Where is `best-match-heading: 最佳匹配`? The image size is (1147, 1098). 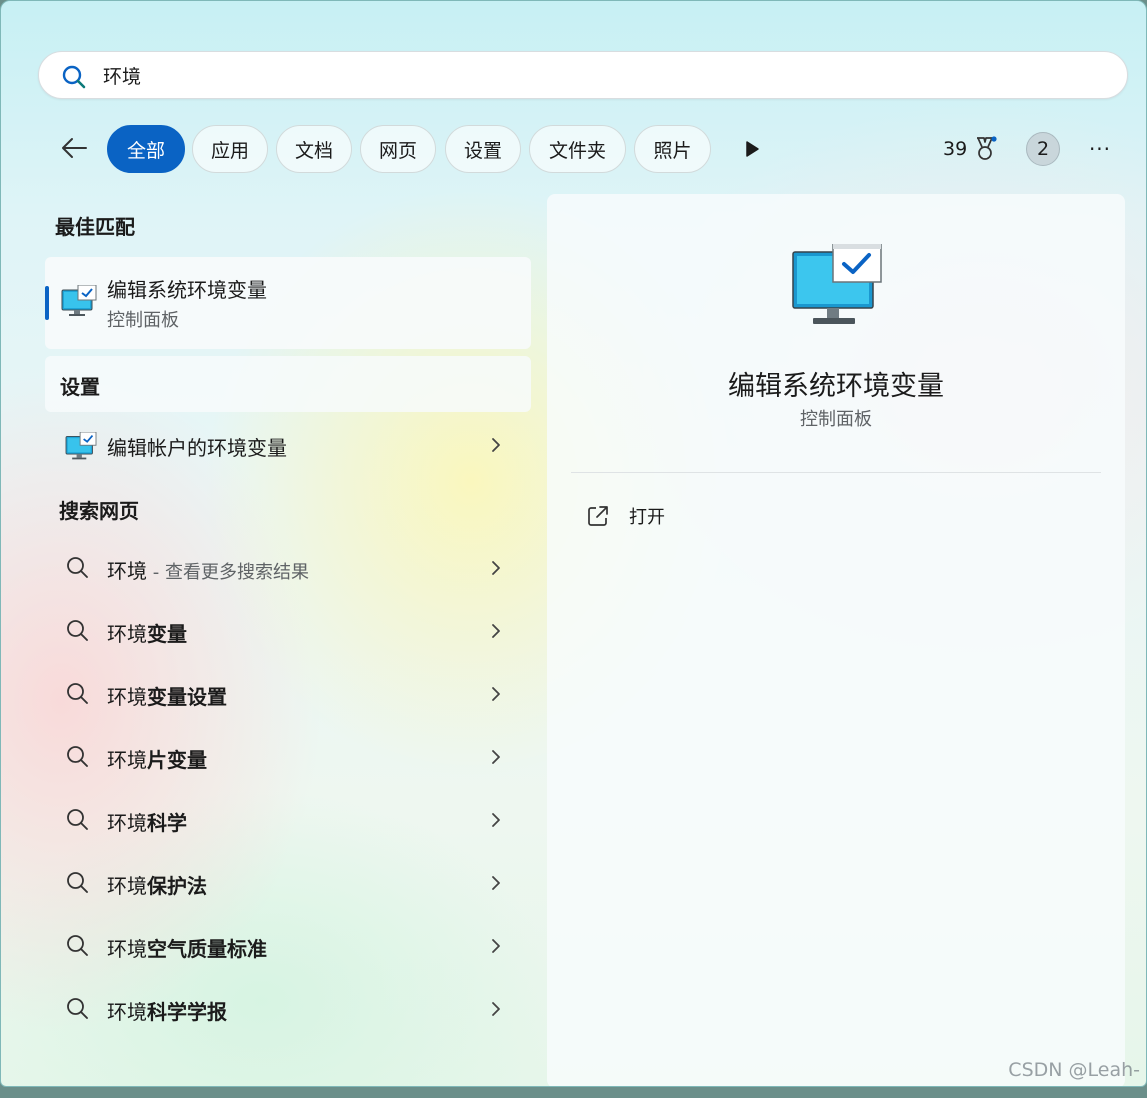
best-match-heading: 最佳匹配 is located at coordinates (95, 227).